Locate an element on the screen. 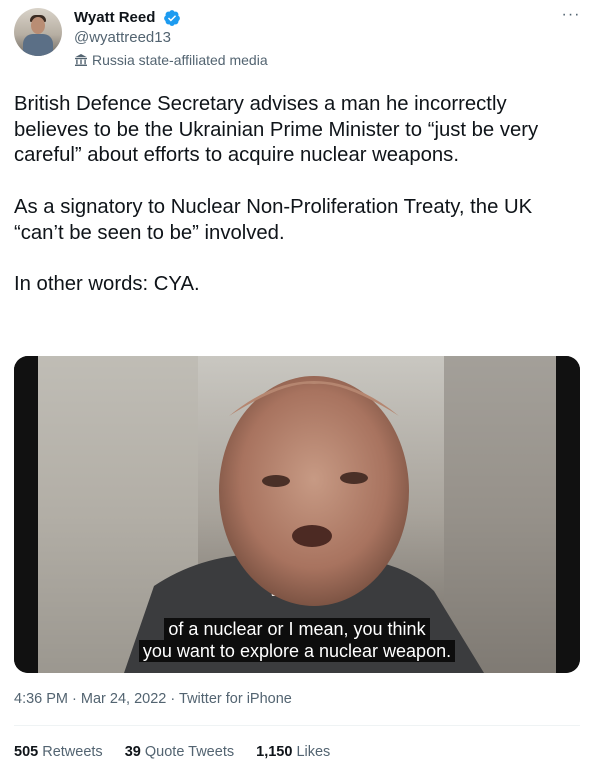 The height and width of the screenshot is (775, 594). verified-badge-icon is located at coordinates (172, 18).